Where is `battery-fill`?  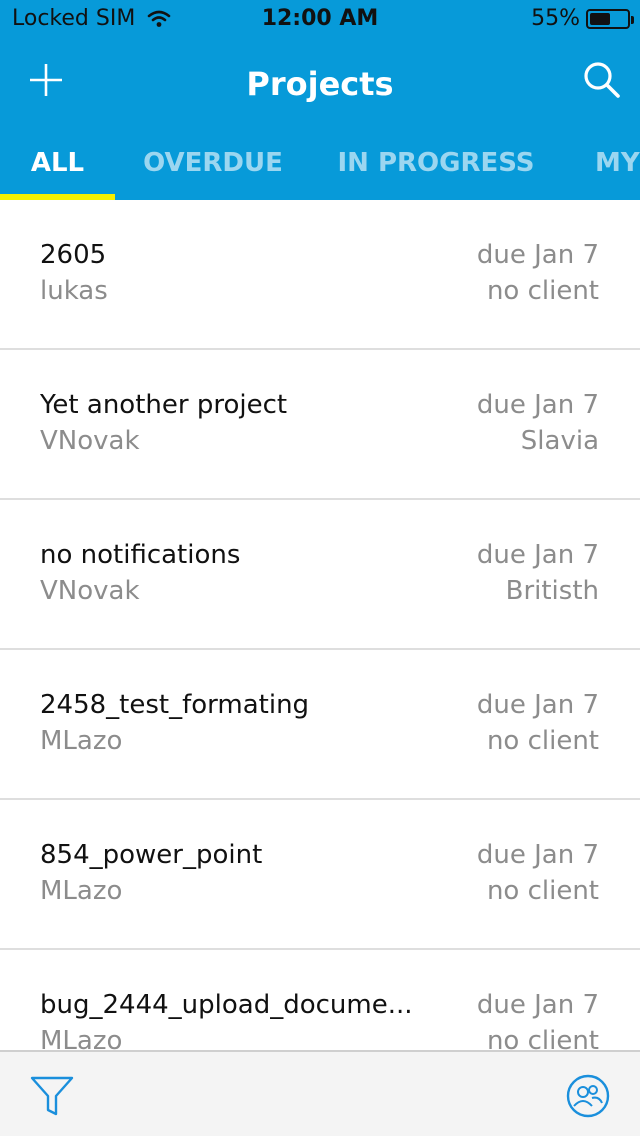
battery-fill is located at coordinates (600, 18).